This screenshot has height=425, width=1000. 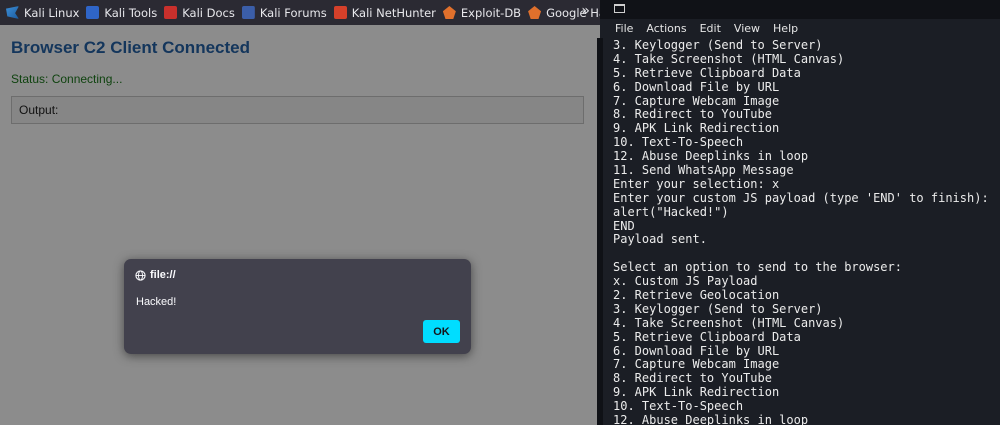 What do you see at coordinates (800, 28) in the screenshot?
I see `terminal-menubar: File Actions Edit View Help` at bounding box center [800, 28].